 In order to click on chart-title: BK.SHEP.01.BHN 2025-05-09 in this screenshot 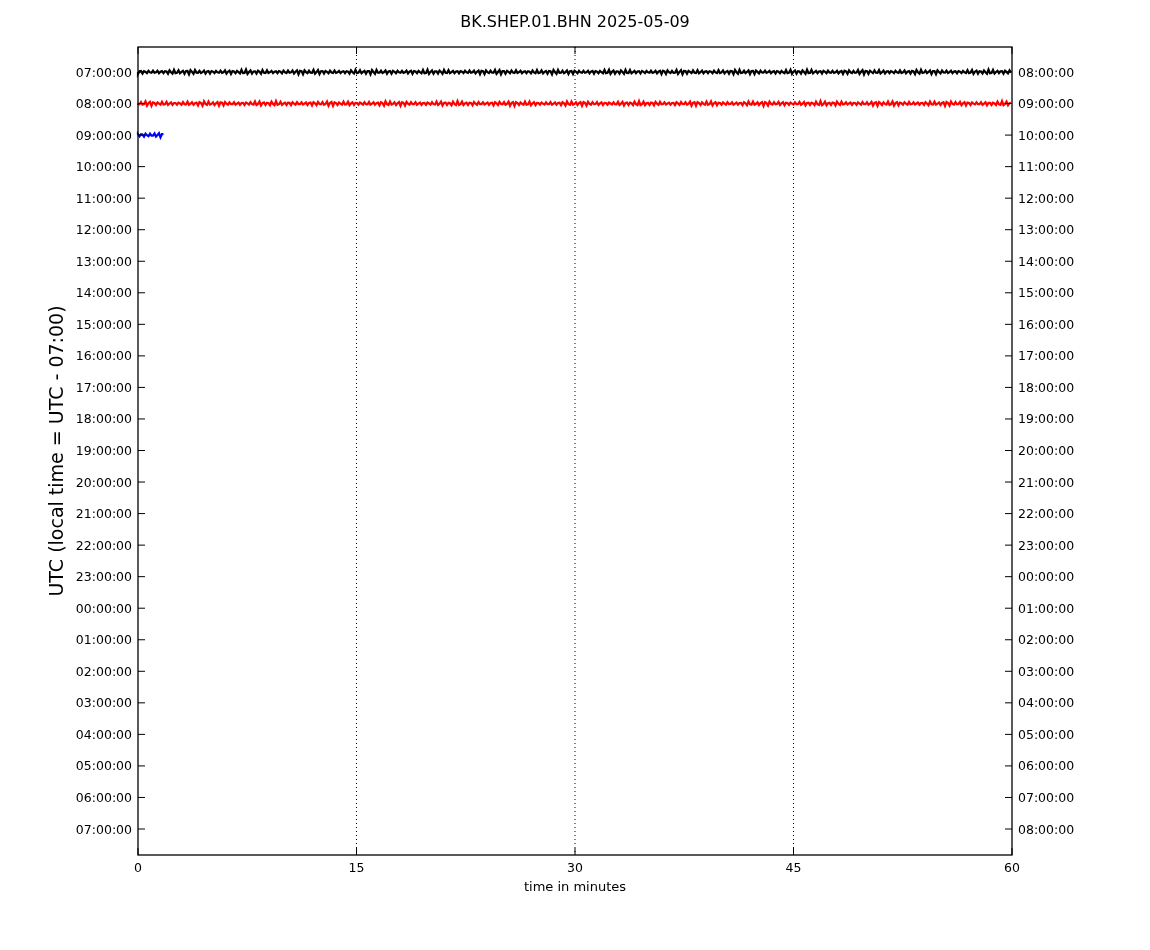, I will do `click(575, 21)`.